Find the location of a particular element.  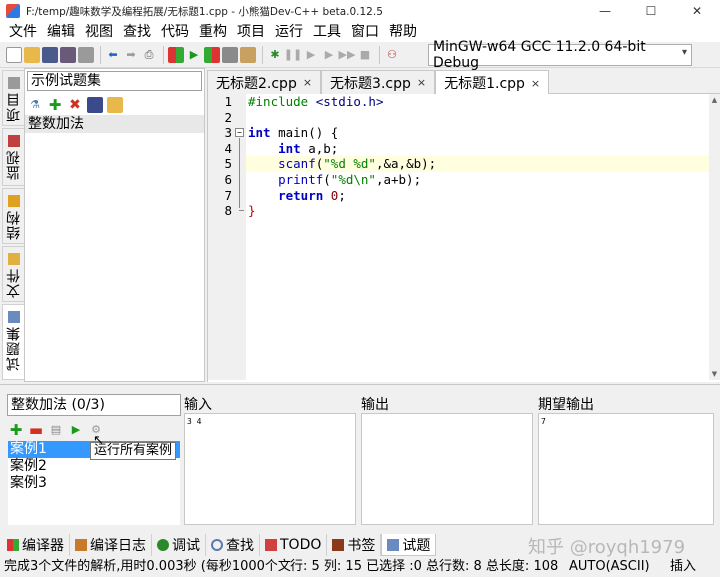

remove-problem-icon: ✖ is located at coordinates (75, 105).